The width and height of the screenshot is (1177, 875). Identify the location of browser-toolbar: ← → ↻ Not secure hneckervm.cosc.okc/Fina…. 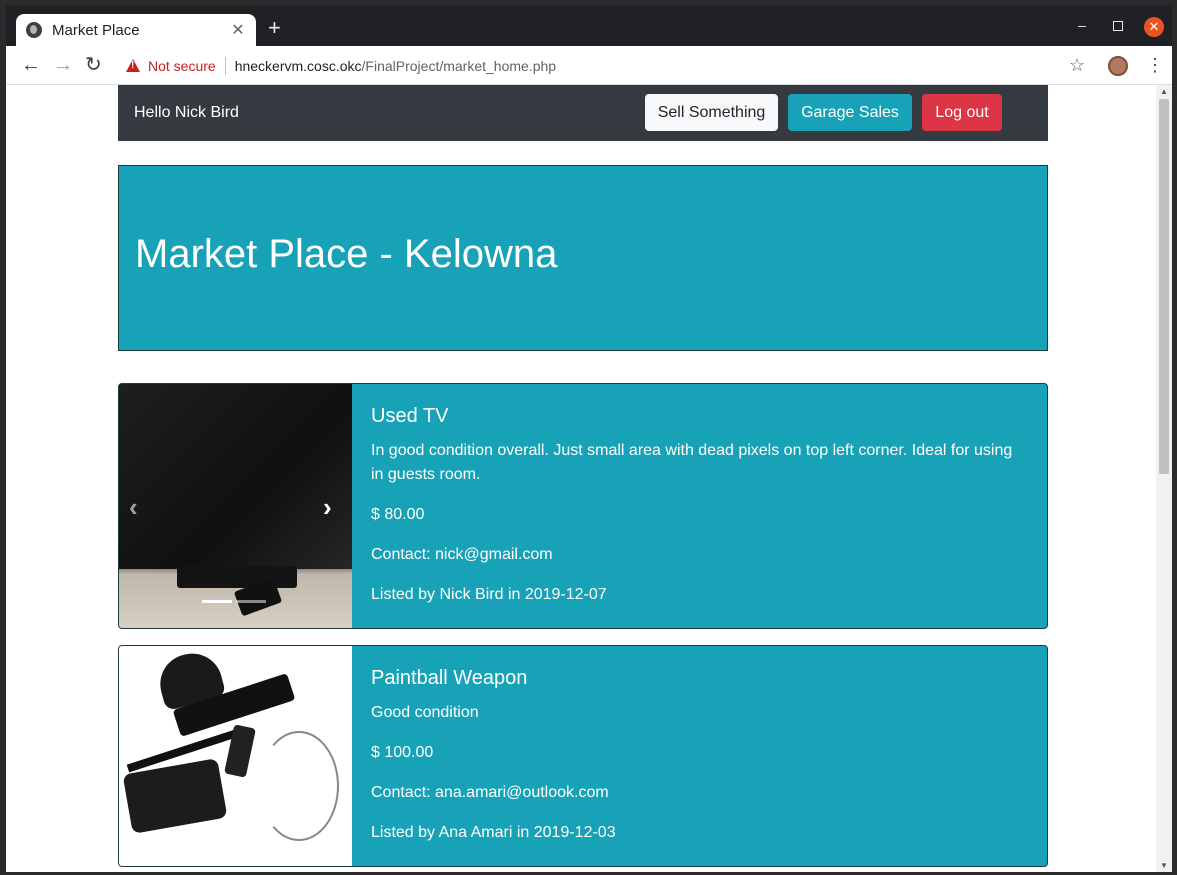
(589, 65).